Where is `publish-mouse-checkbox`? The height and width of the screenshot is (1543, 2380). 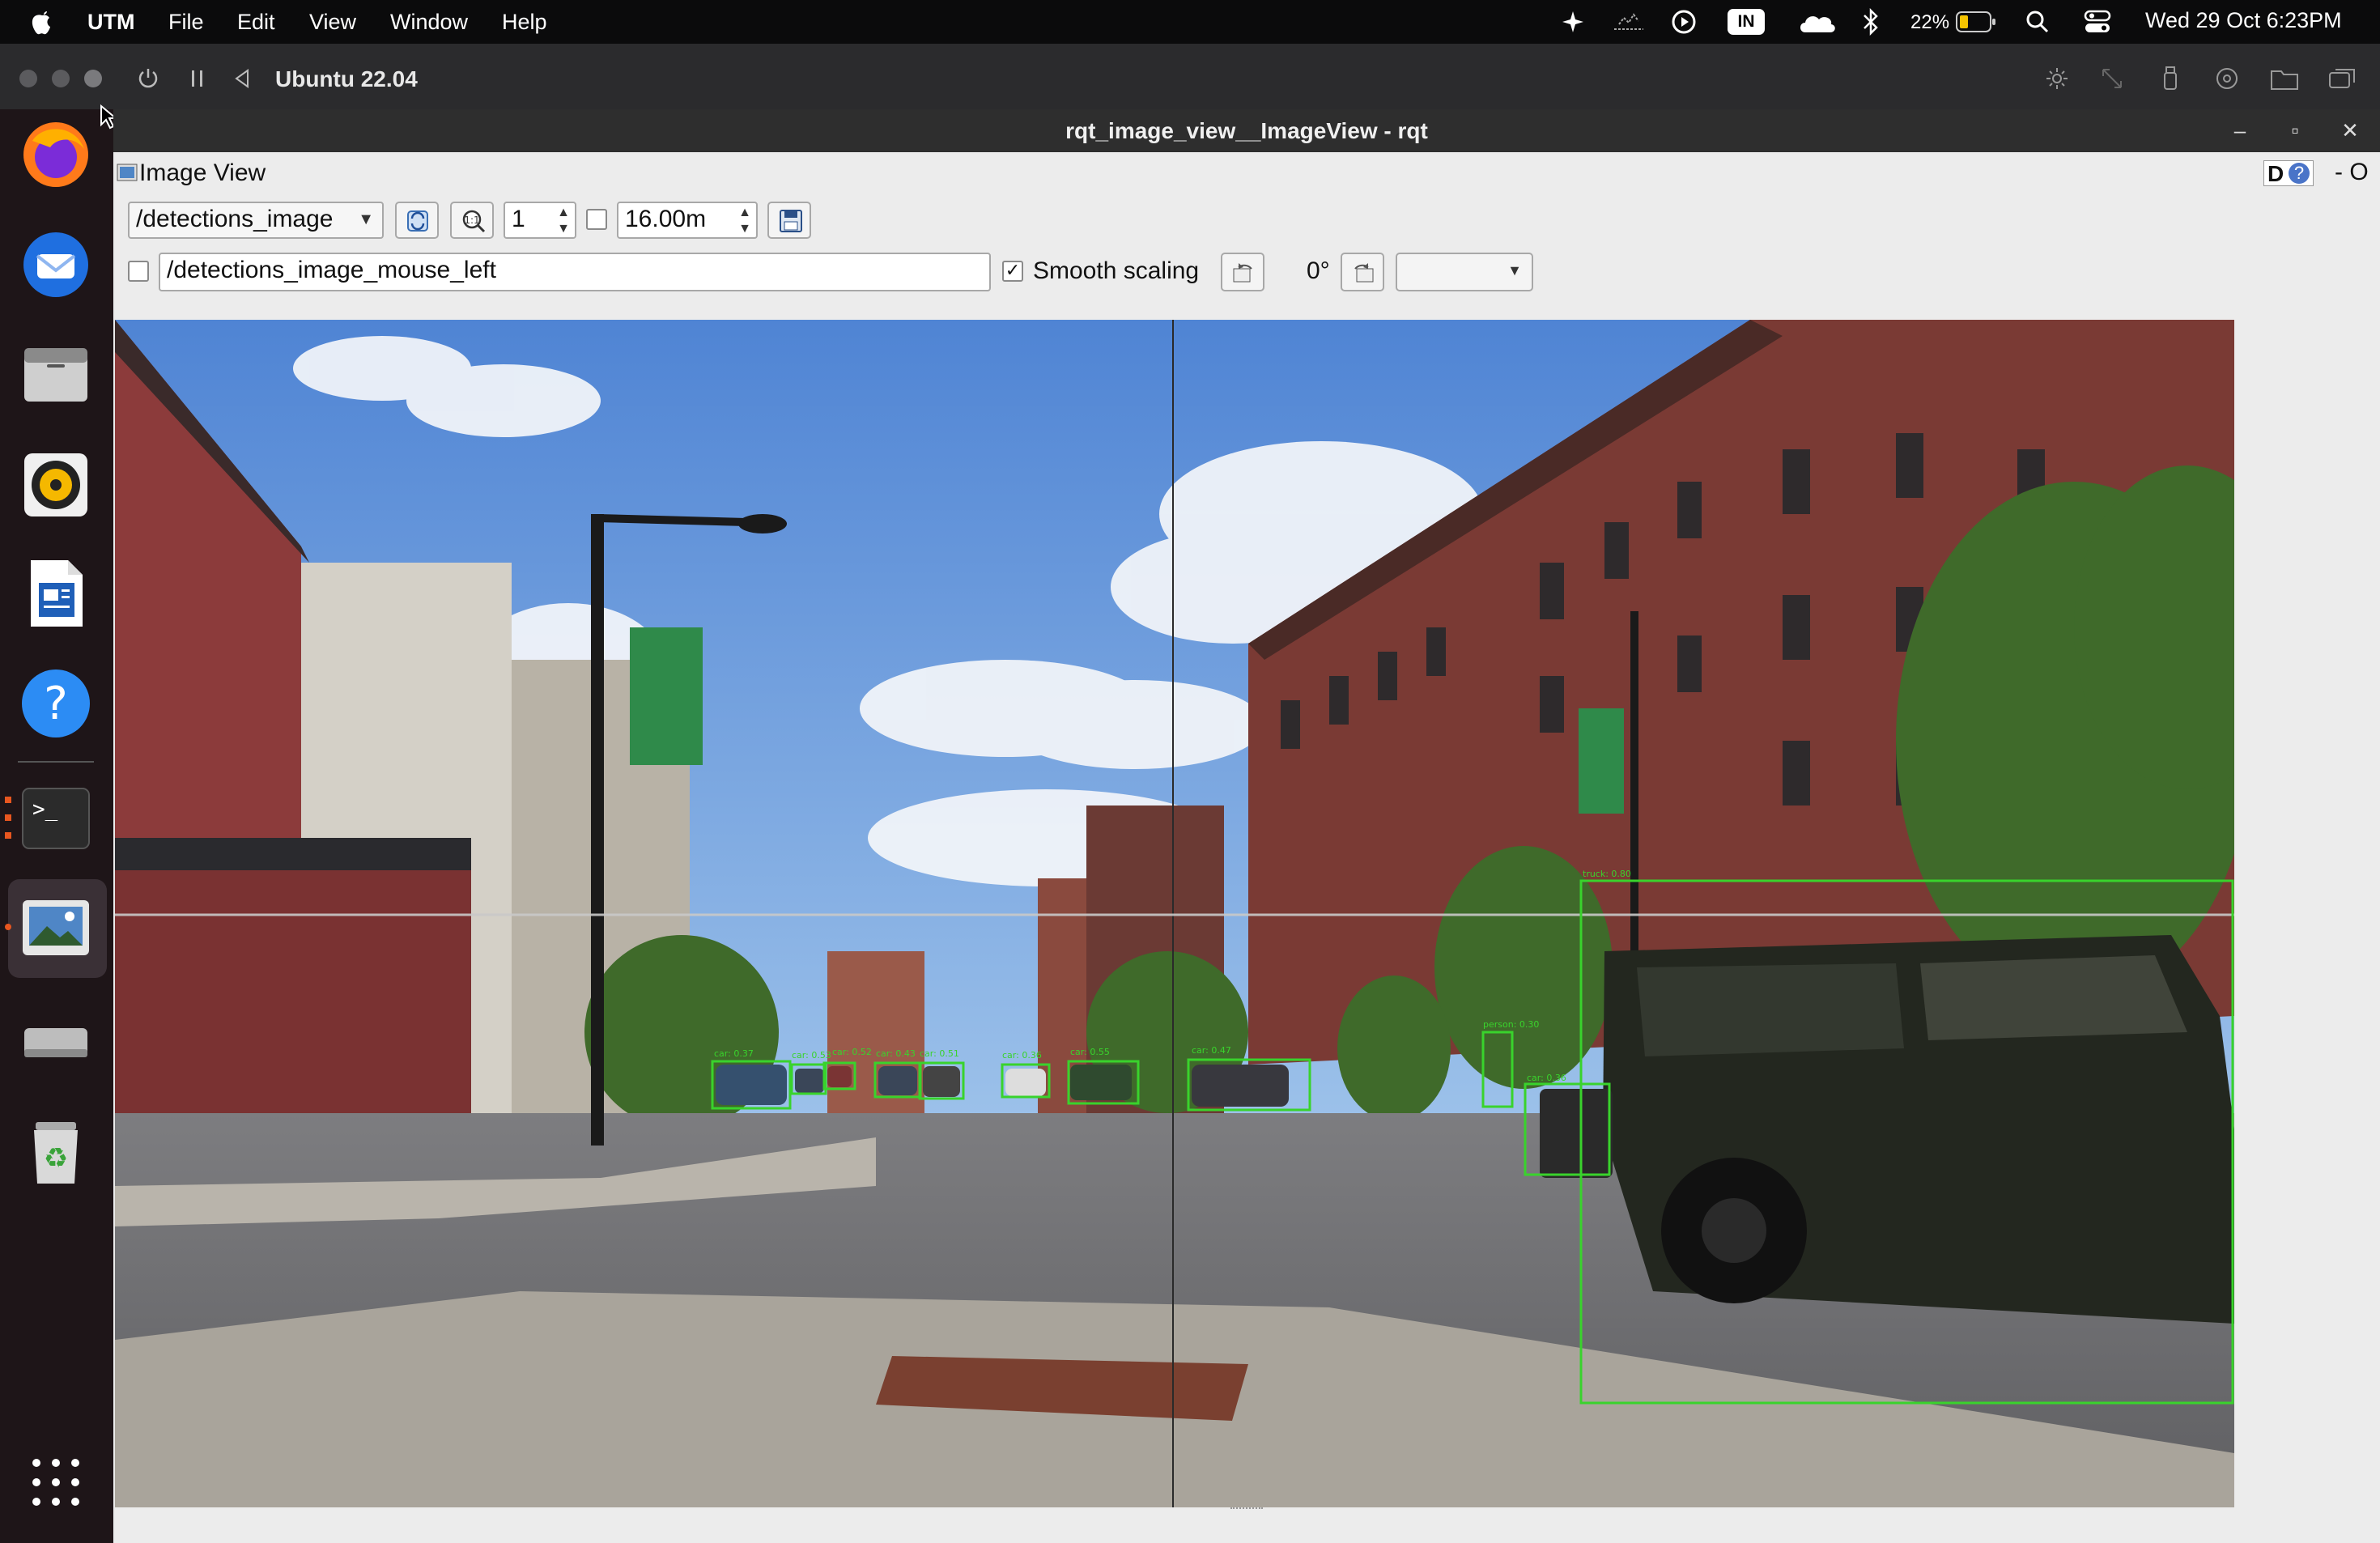
publish-mouse-checkbox is located at coordinates (138, 271).